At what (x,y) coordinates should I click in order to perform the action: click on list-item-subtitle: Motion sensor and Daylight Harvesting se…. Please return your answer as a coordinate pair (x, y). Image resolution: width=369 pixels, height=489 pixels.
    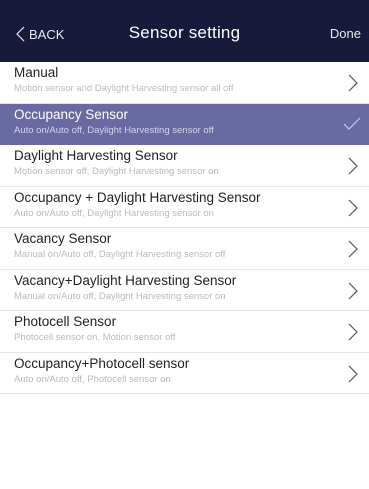
    Looking at the image, I should click on (124, 88).